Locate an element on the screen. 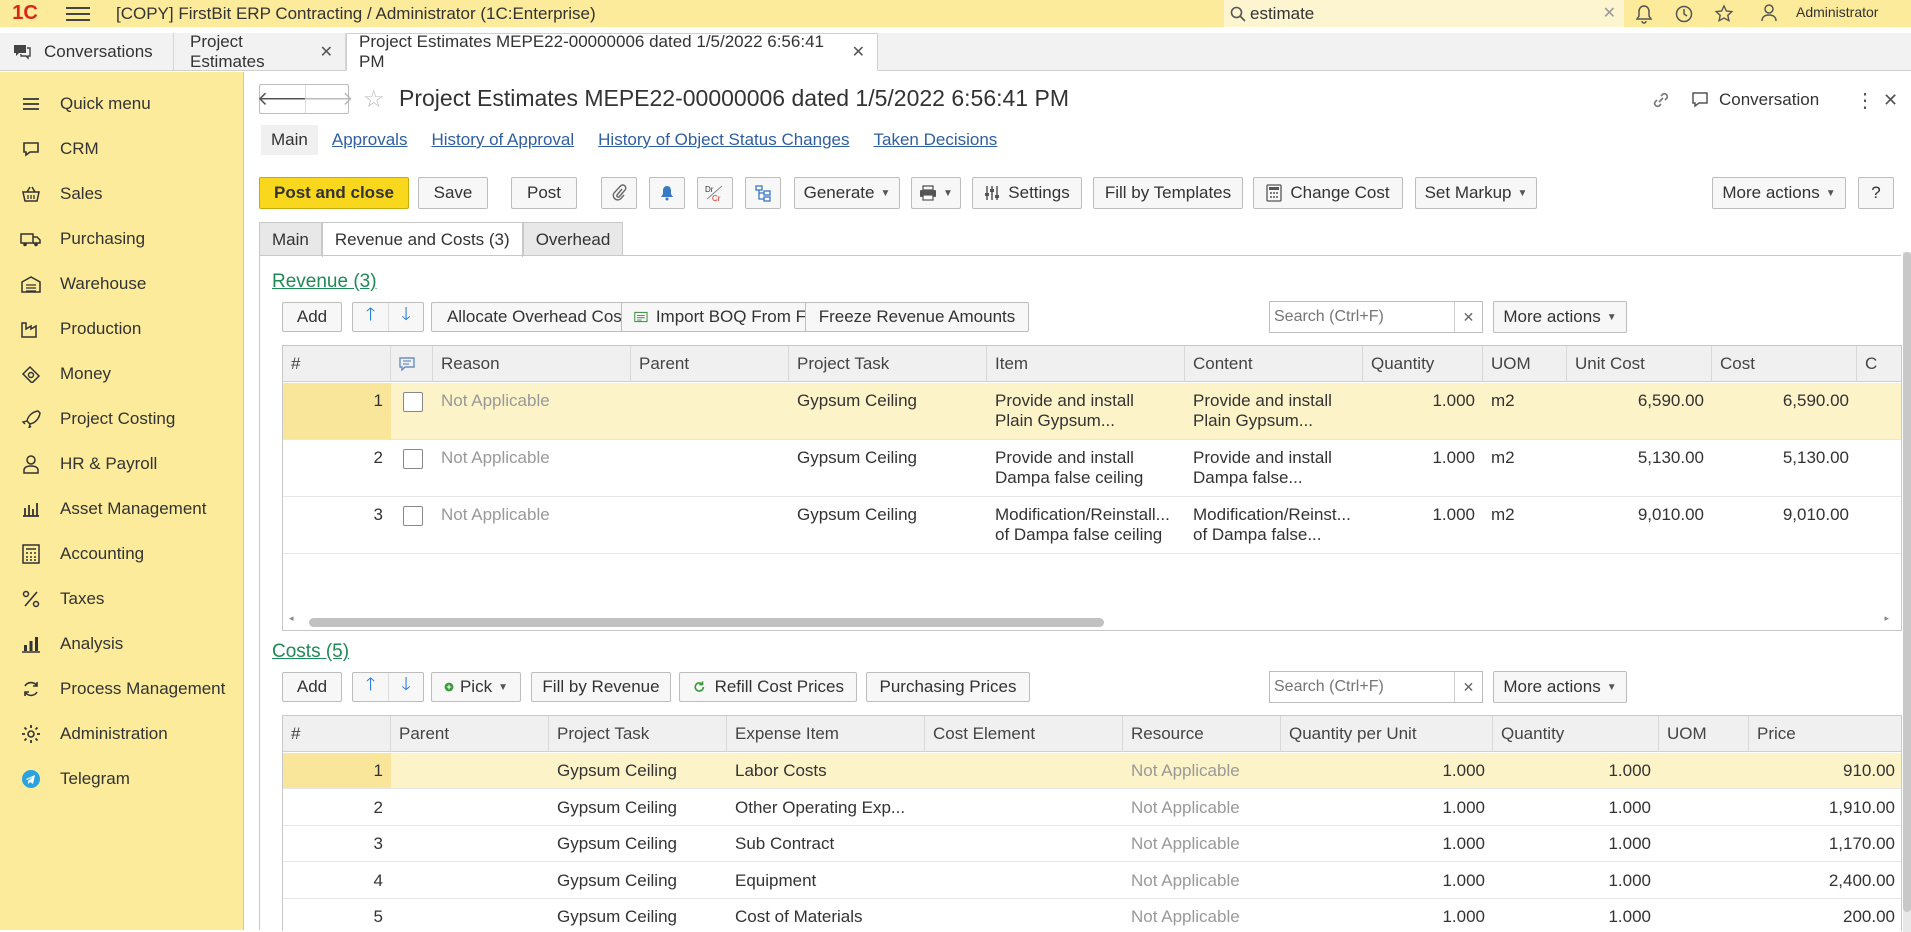 The image size is (1911, 932). page-tab-revenue-and-costs: Revenue and Costs (3) is located at coordinates (422, 239).